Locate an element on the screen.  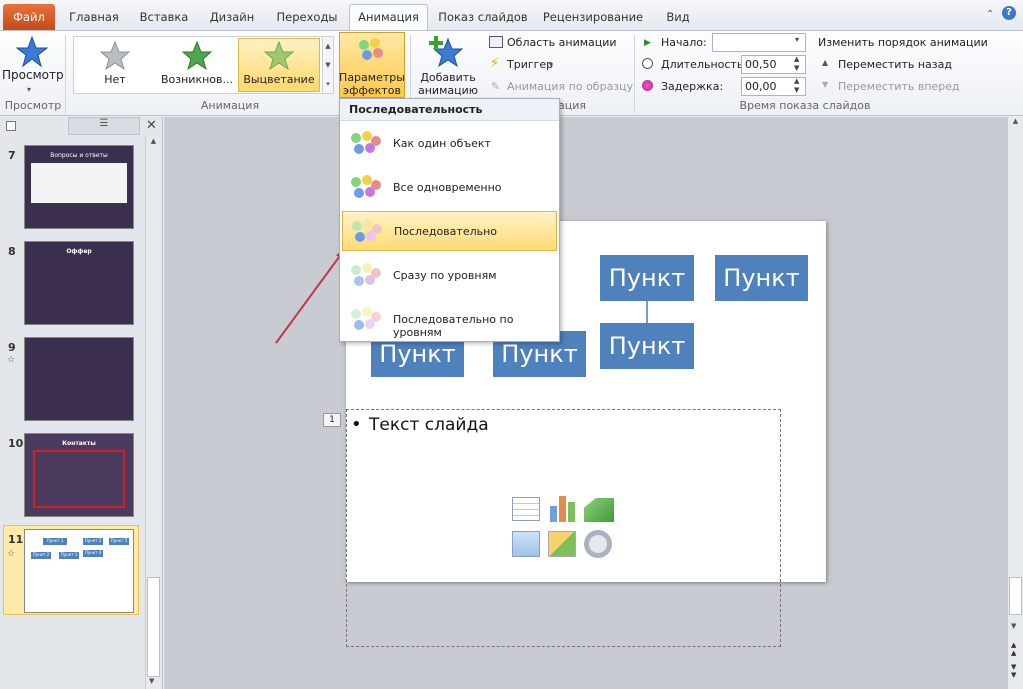
menu-item-as-one-object: Как один объект is located at coordinates (449, 144).